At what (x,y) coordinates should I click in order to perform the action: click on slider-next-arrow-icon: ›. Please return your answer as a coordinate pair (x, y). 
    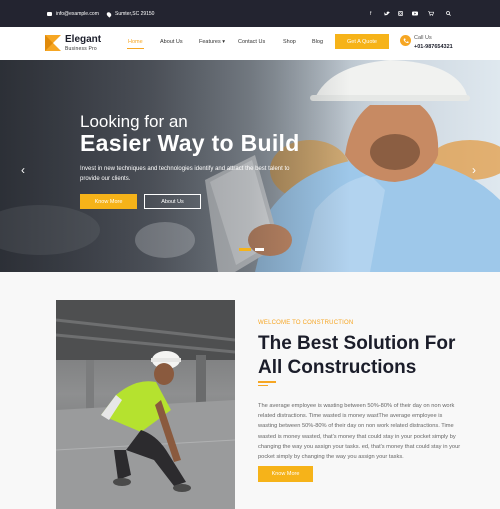
    Looking at the image, I should click on (474, 170).